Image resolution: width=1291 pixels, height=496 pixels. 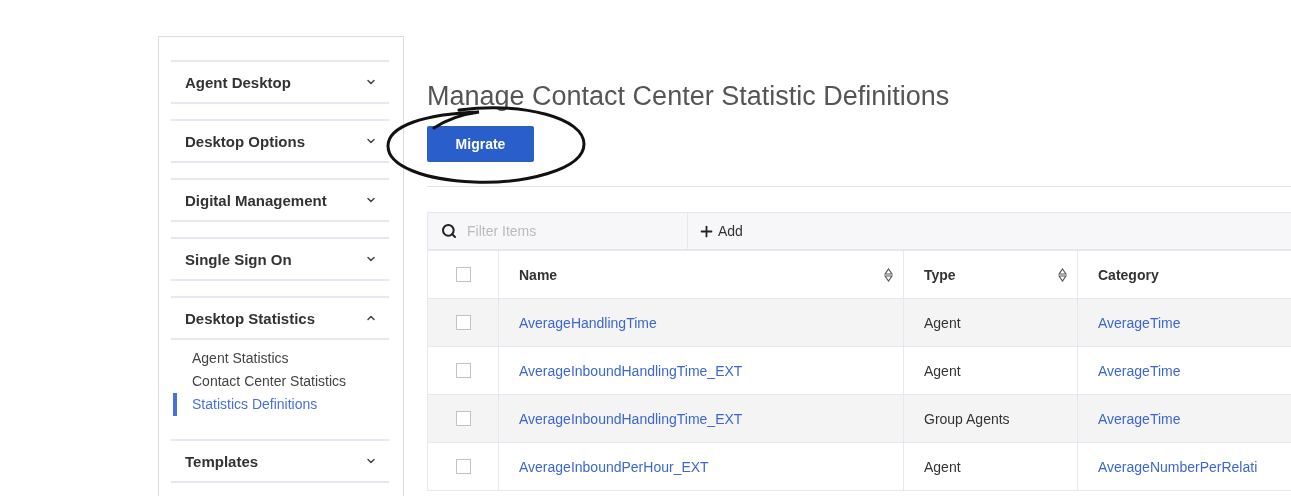 I want to click on name-link: AverageHandlingTime, so click(x=701, y=323).